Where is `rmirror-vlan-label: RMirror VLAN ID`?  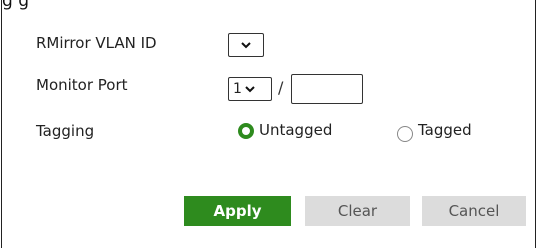
rmirror-vlan-label: RMirror VLAN ID is located at coordinates (96, 43).